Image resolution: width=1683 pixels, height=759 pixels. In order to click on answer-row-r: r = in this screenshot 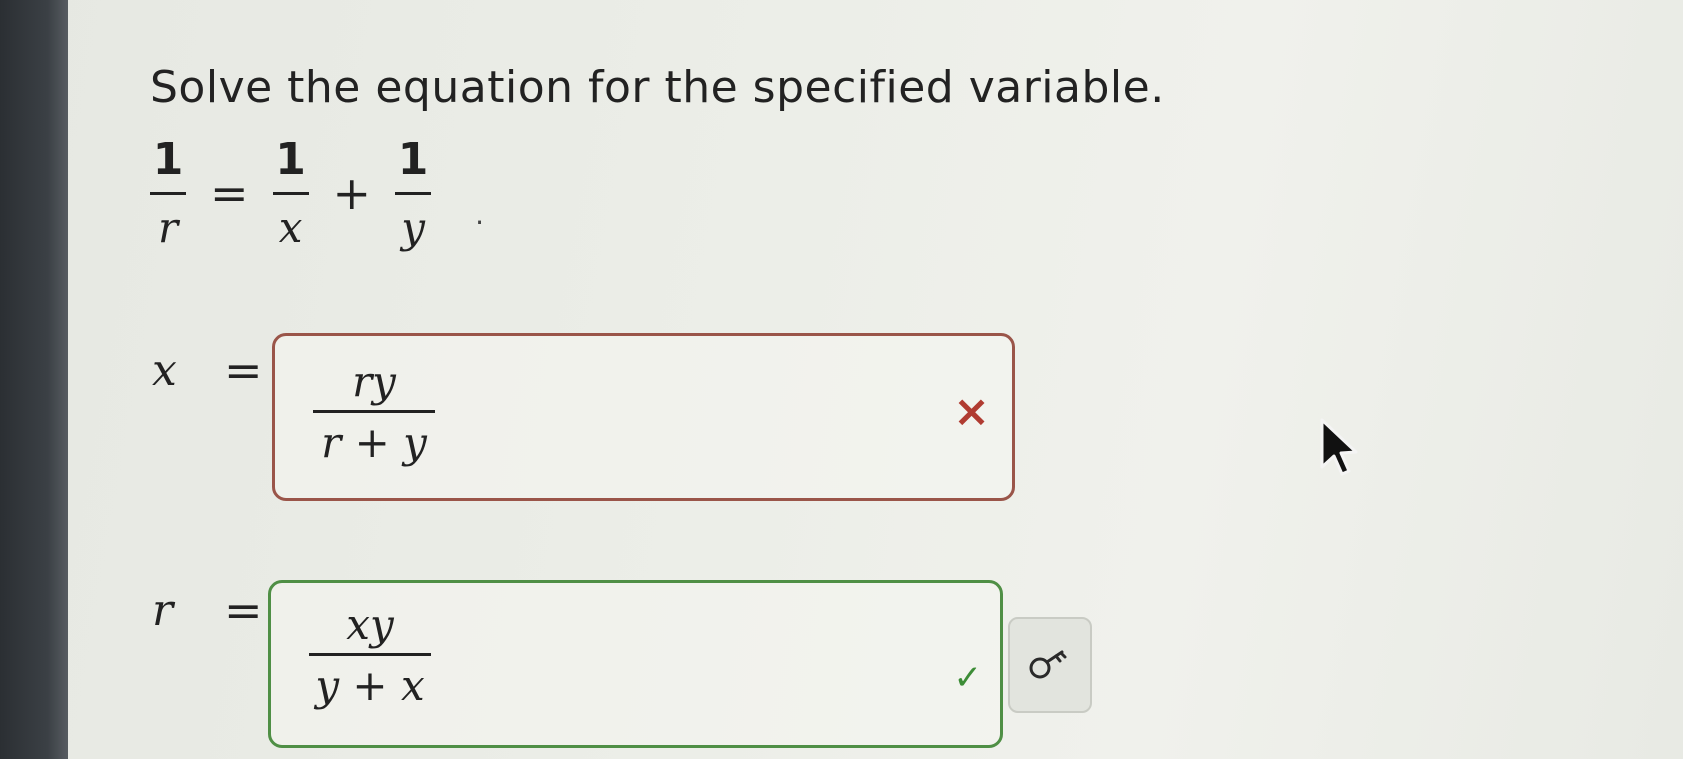, I will do `click(207, 610)`.